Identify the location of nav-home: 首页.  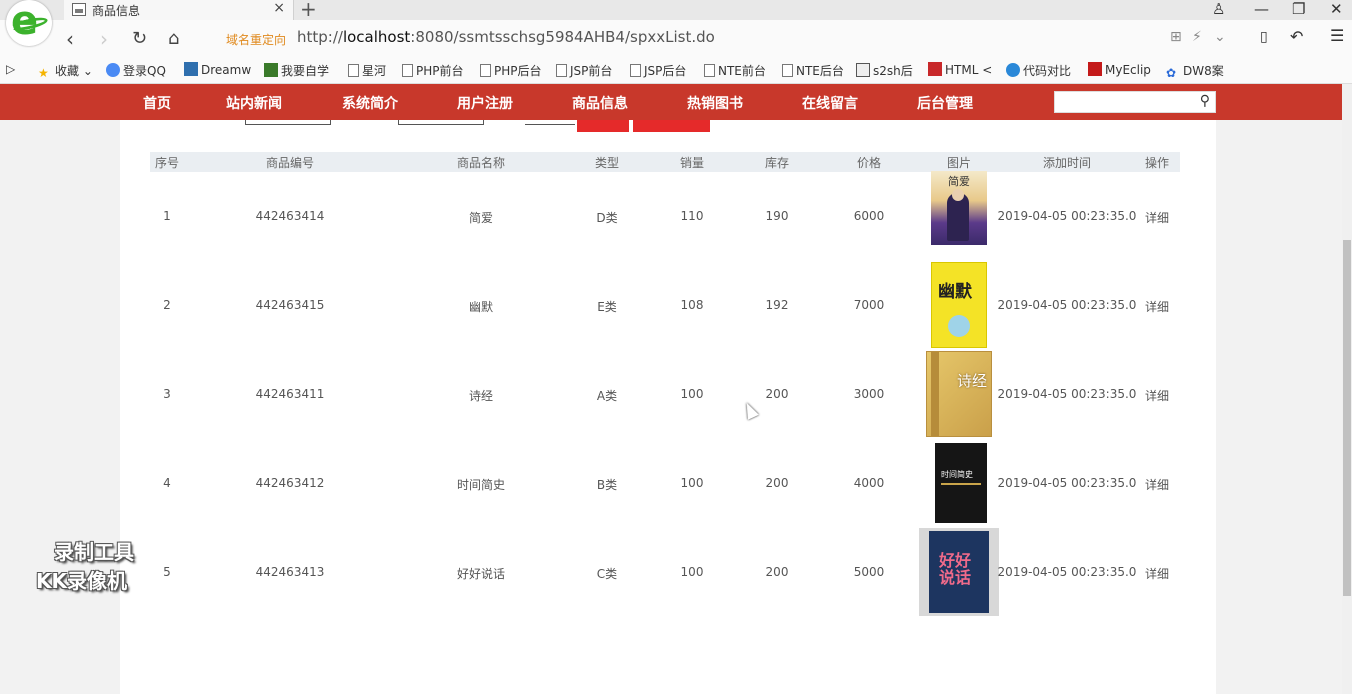
(157, 103).